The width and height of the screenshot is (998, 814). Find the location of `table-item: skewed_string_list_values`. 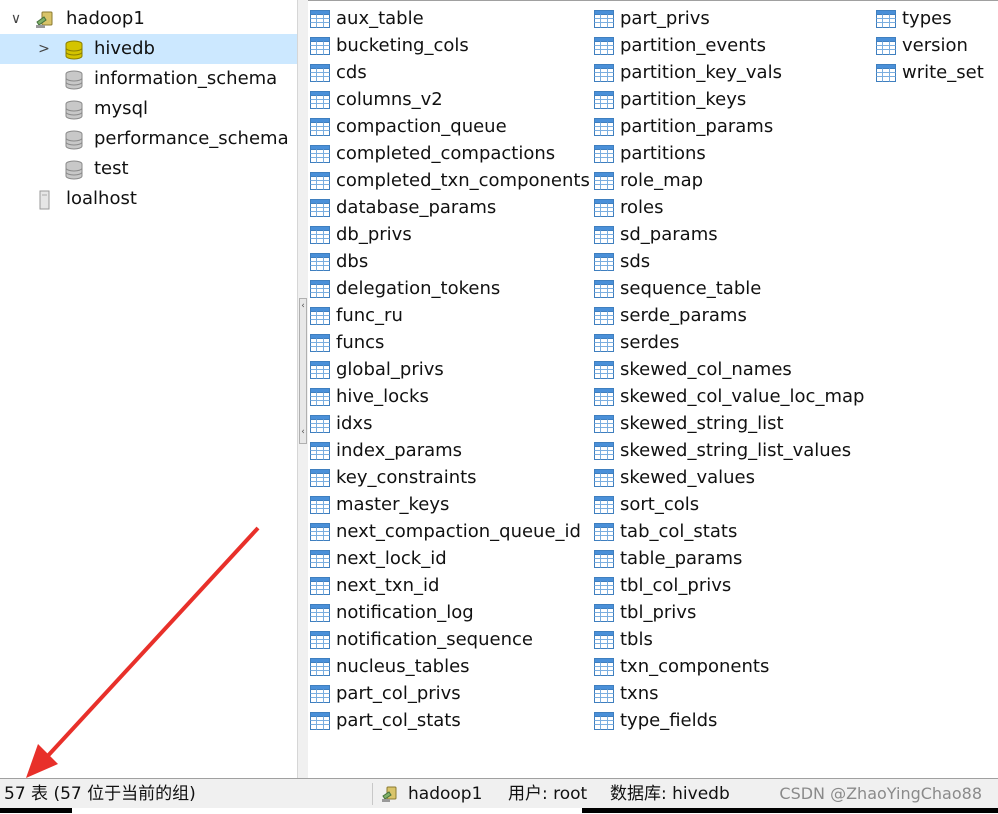

table-item: skewed_string_list_values is located at coordinates (728, 450).